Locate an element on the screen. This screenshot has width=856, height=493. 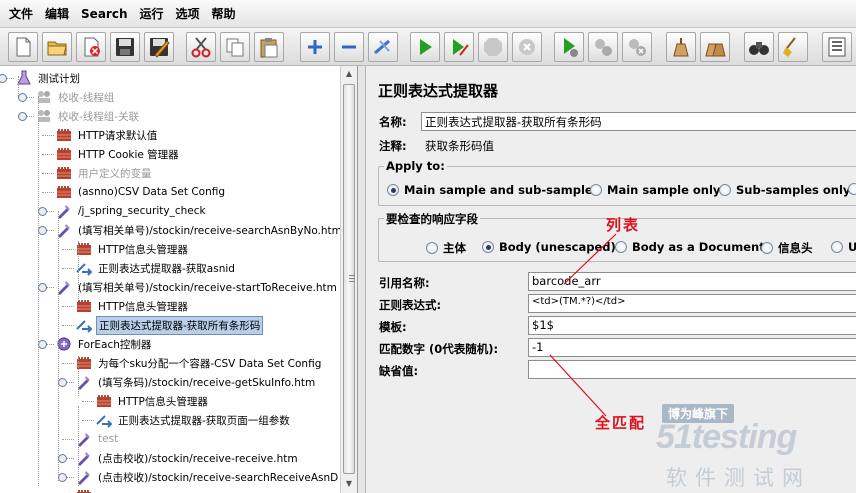
menu-search: Search is located at coordinates (104, 14).